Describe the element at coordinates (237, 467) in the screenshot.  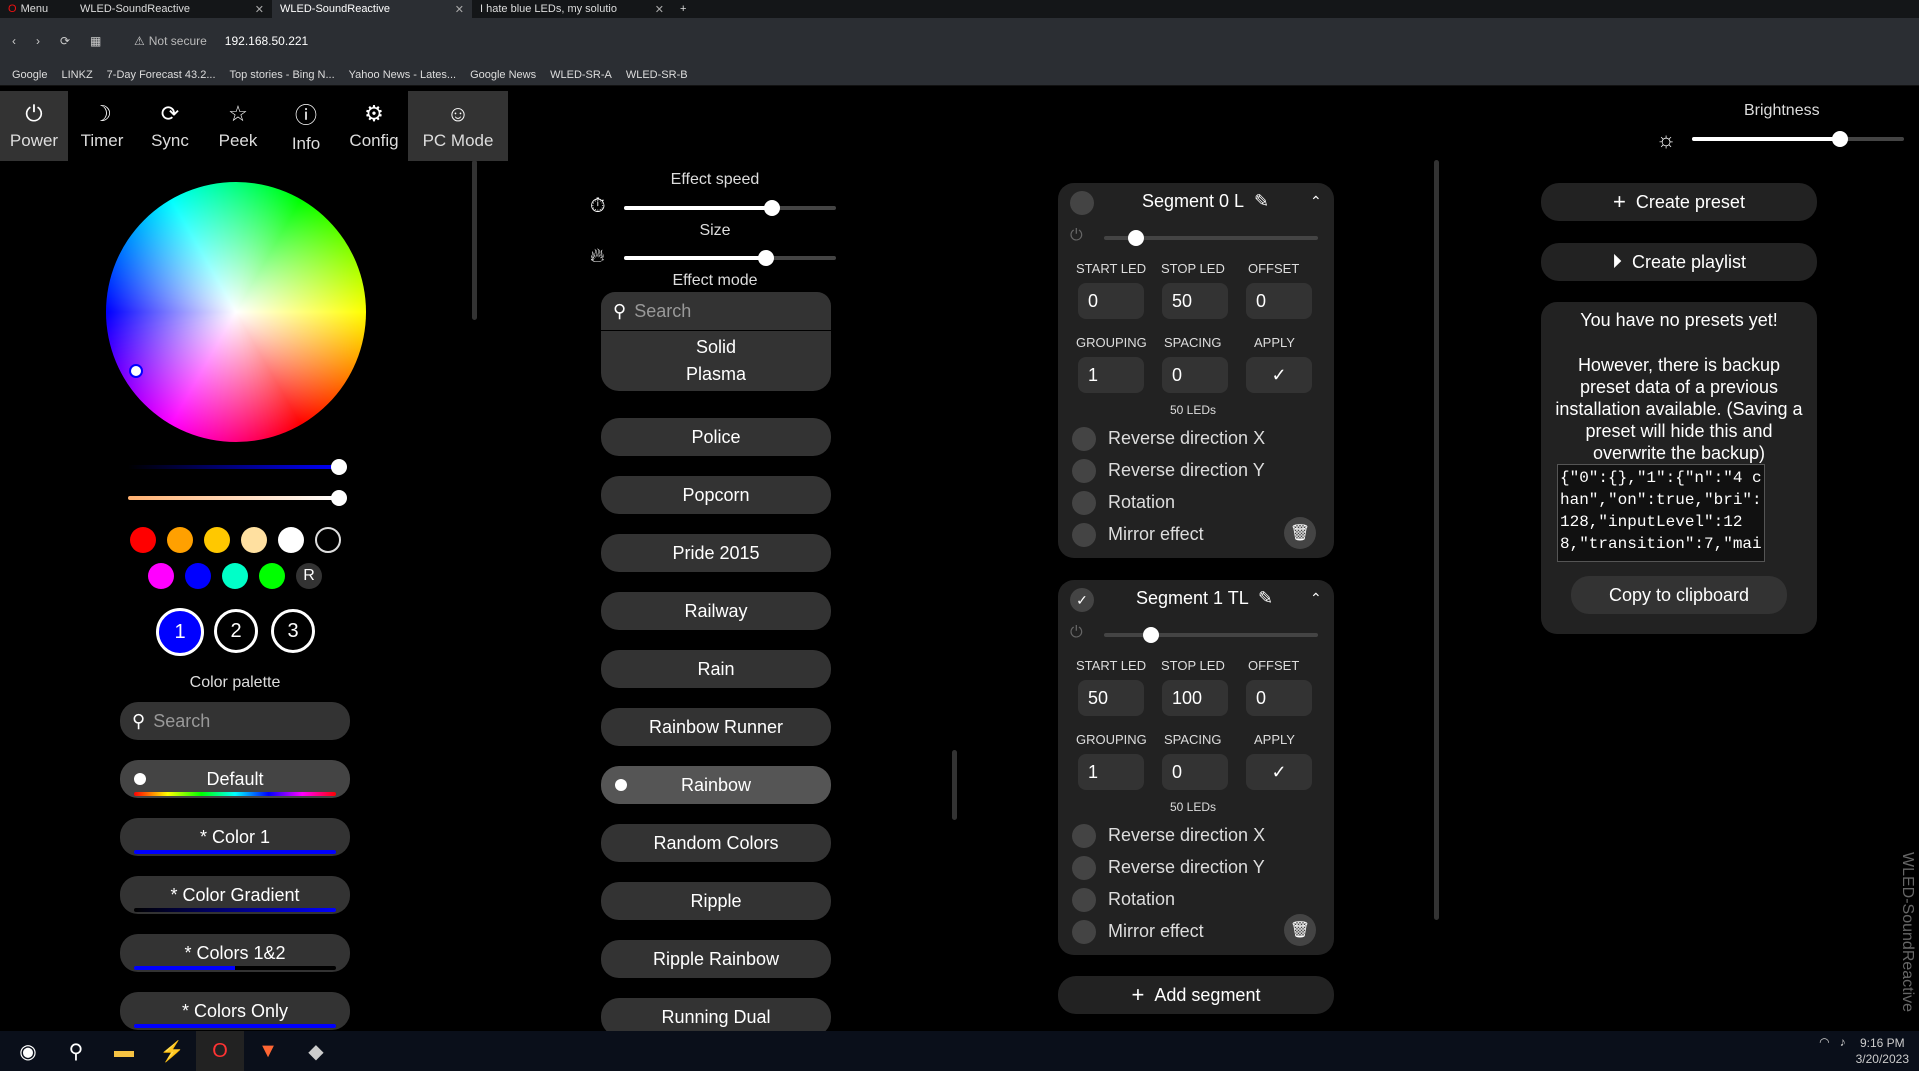
I see `hue-value-slider` at that location.